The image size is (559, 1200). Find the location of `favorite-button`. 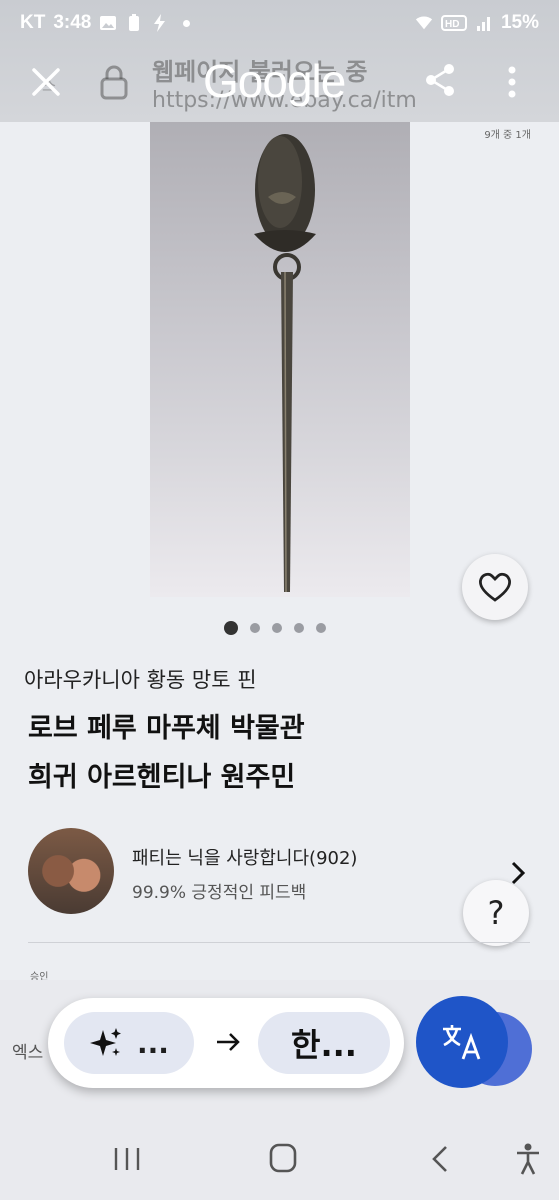

favorite-button is located at coordinates (495, 587).